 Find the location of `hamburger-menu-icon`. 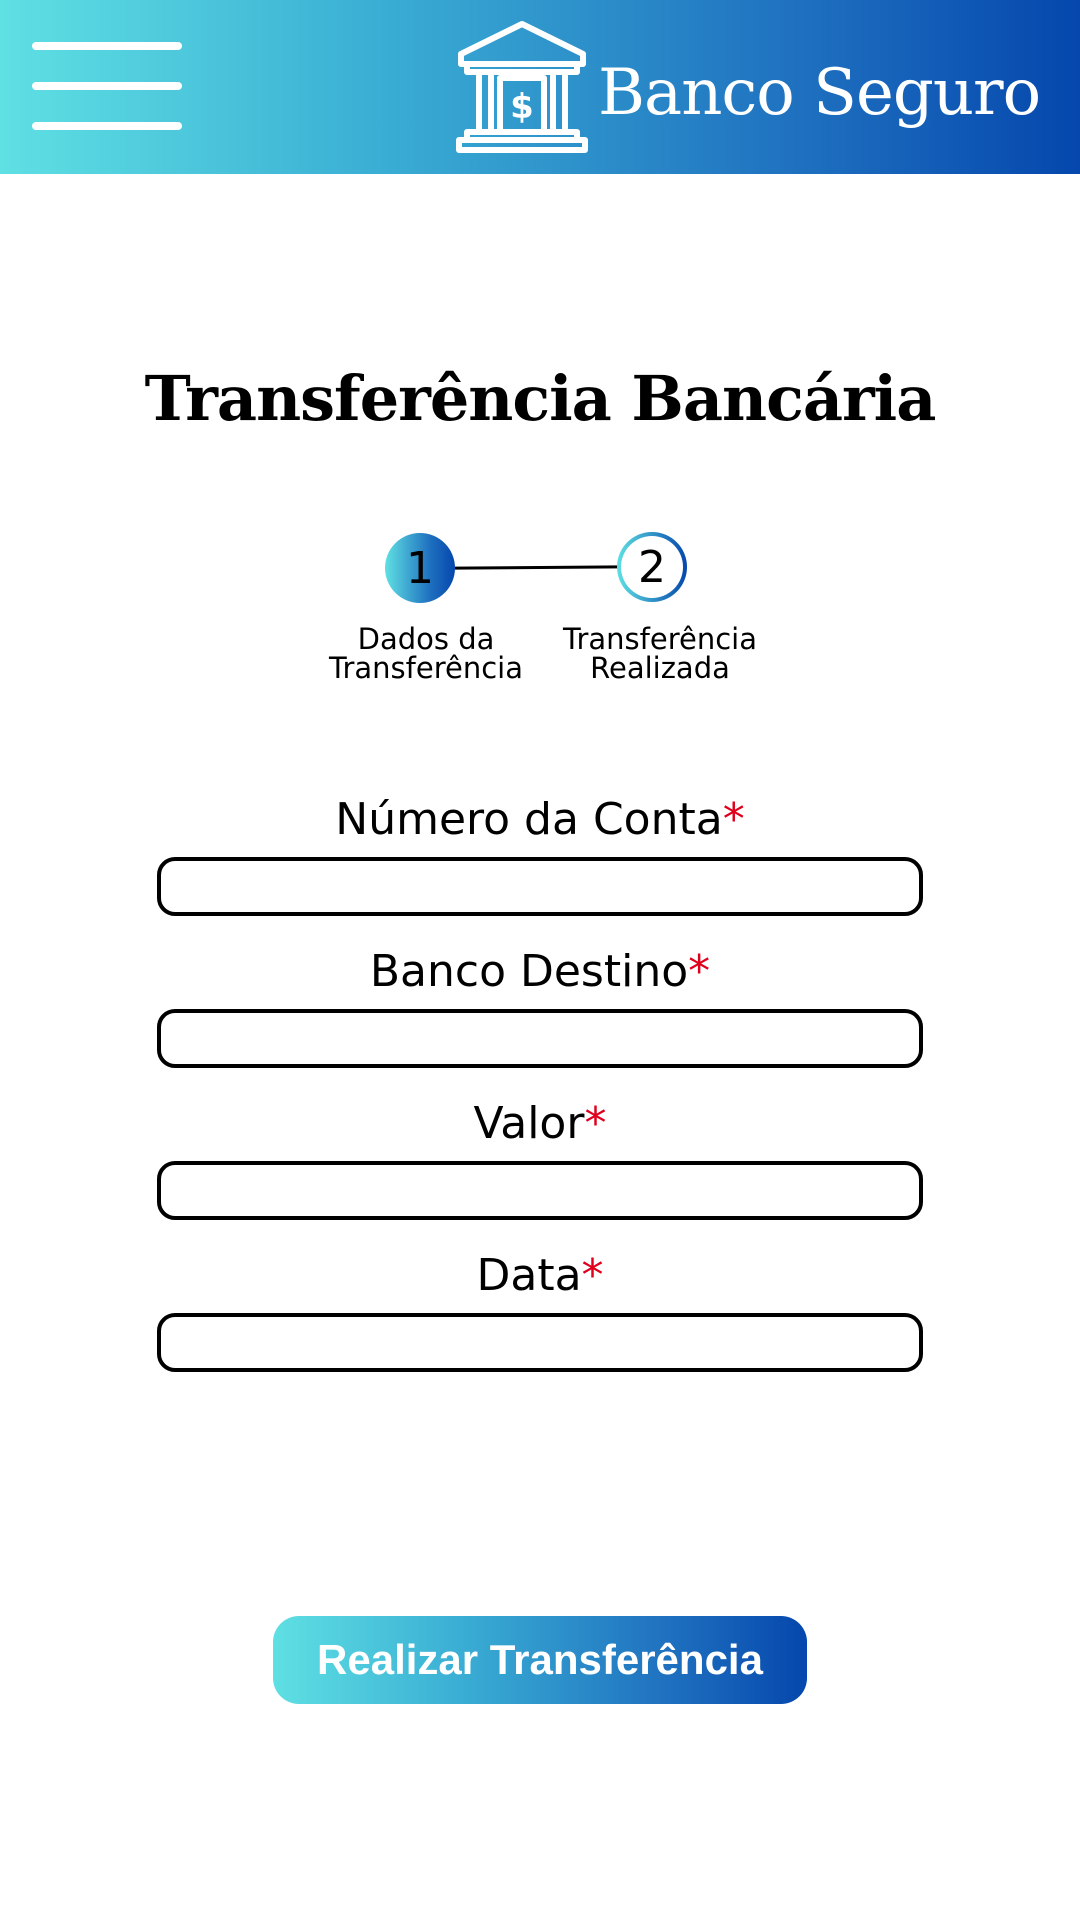

hamburger-menu-icon is located at coordinates (108, 87).